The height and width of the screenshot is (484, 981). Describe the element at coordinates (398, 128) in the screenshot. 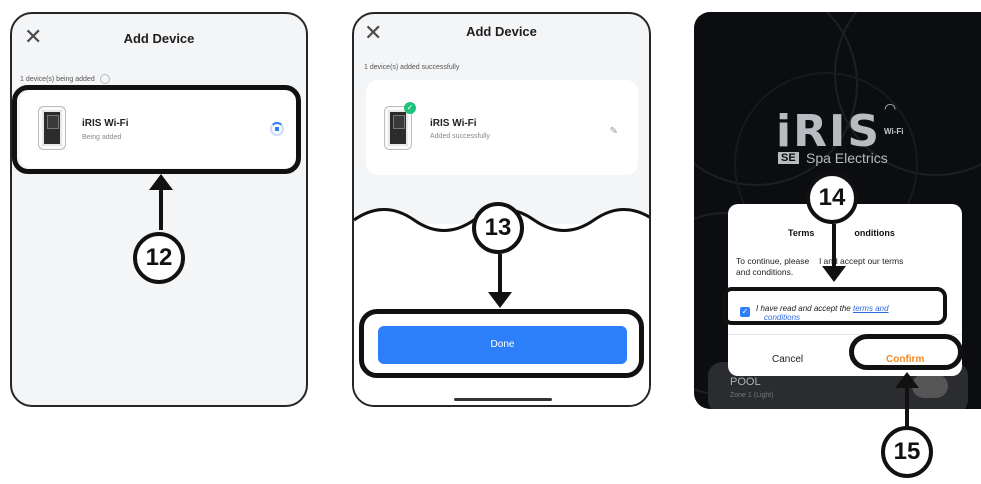

I see `device-image` at that location.